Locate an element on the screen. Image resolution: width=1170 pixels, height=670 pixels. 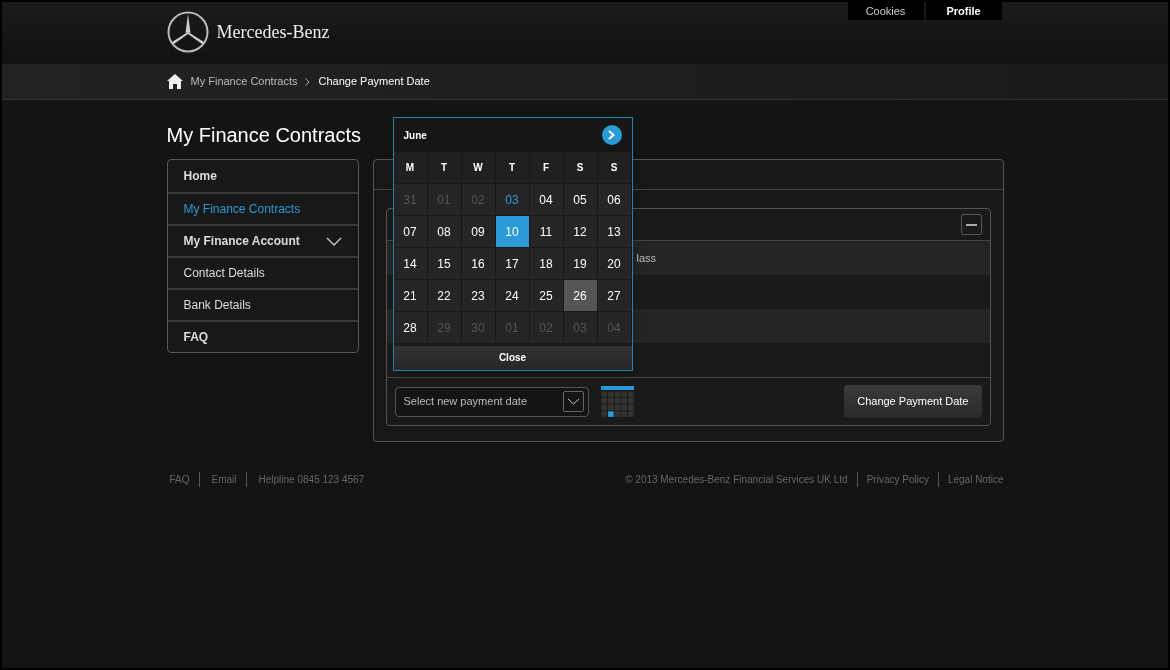
date-select: Select new payment date is located at coordinates (491, 401).